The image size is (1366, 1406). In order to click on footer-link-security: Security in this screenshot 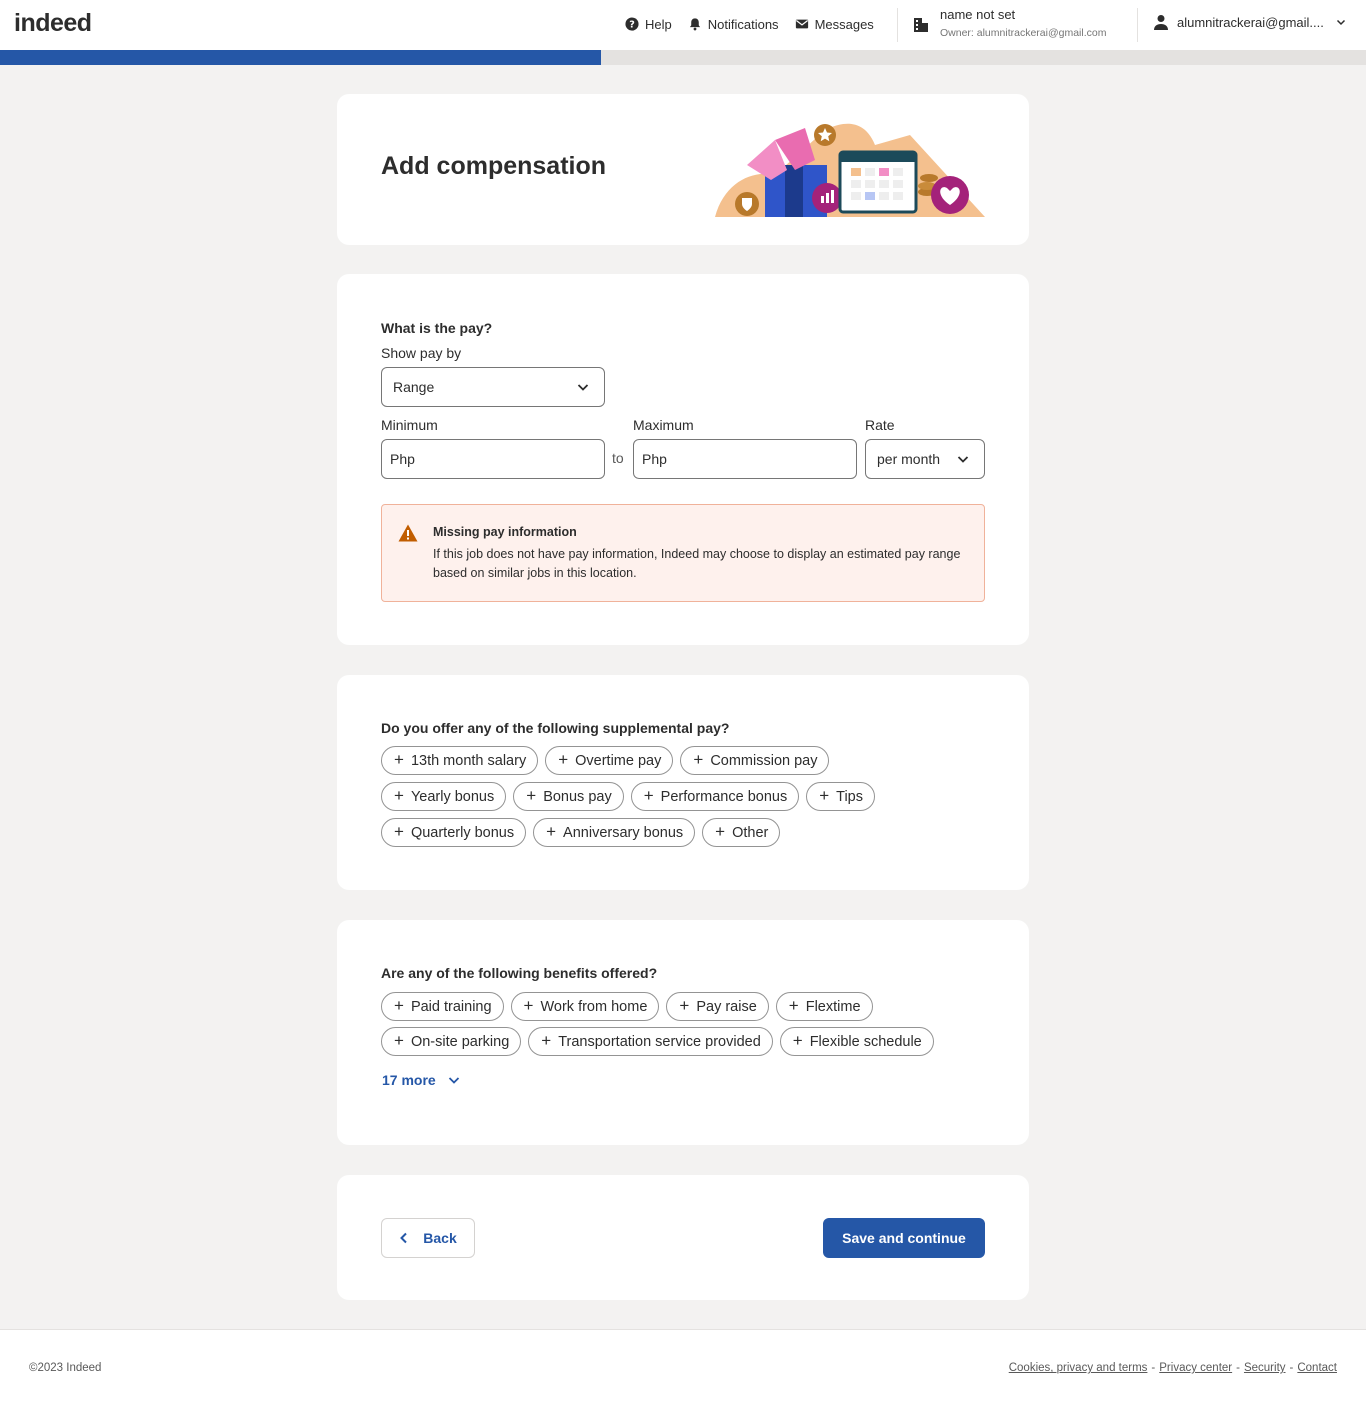, I will do `click(1265, 1368)`.